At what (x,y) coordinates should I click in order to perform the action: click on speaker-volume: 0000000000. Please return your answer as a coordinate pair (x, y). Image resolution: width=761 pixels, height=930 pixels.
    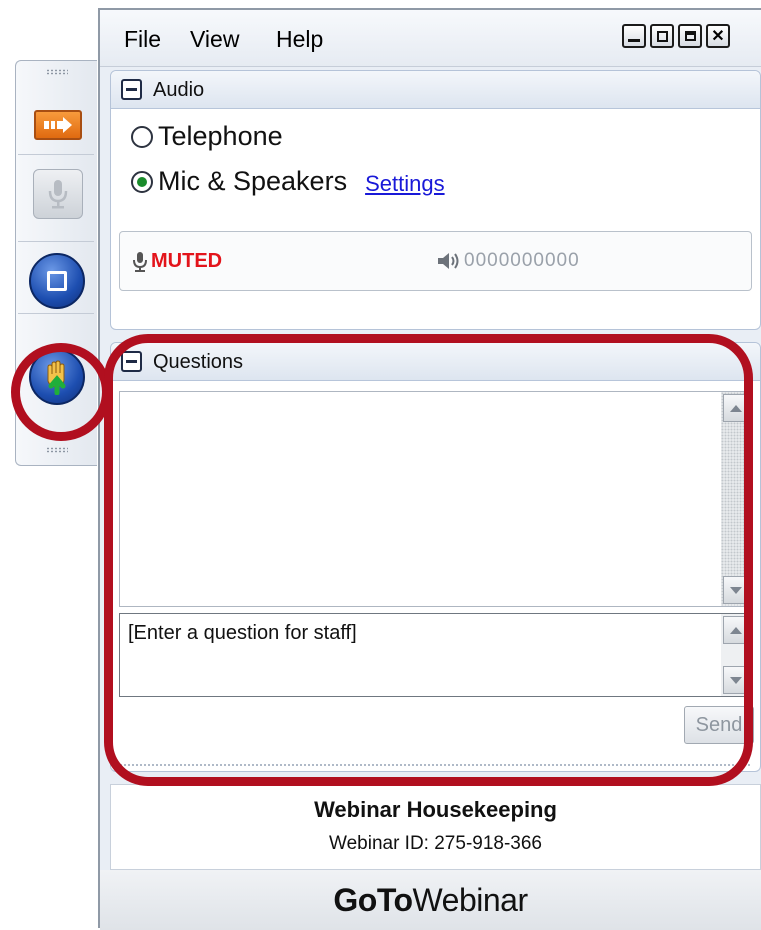
    Looking at the image, I should click on (508, 261).